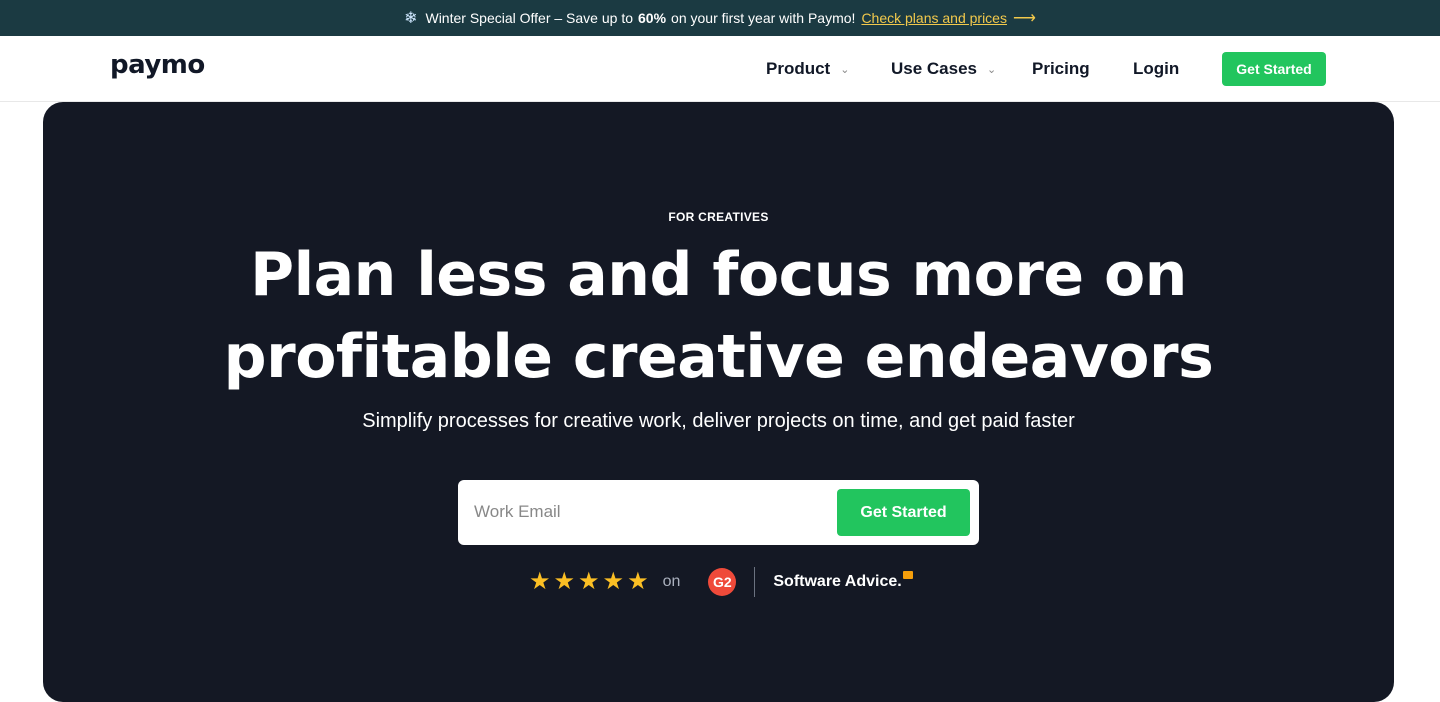 This screenshot has height=702, width=1440. I want to click on email-signup-form: Get Started, so click(718, 512).